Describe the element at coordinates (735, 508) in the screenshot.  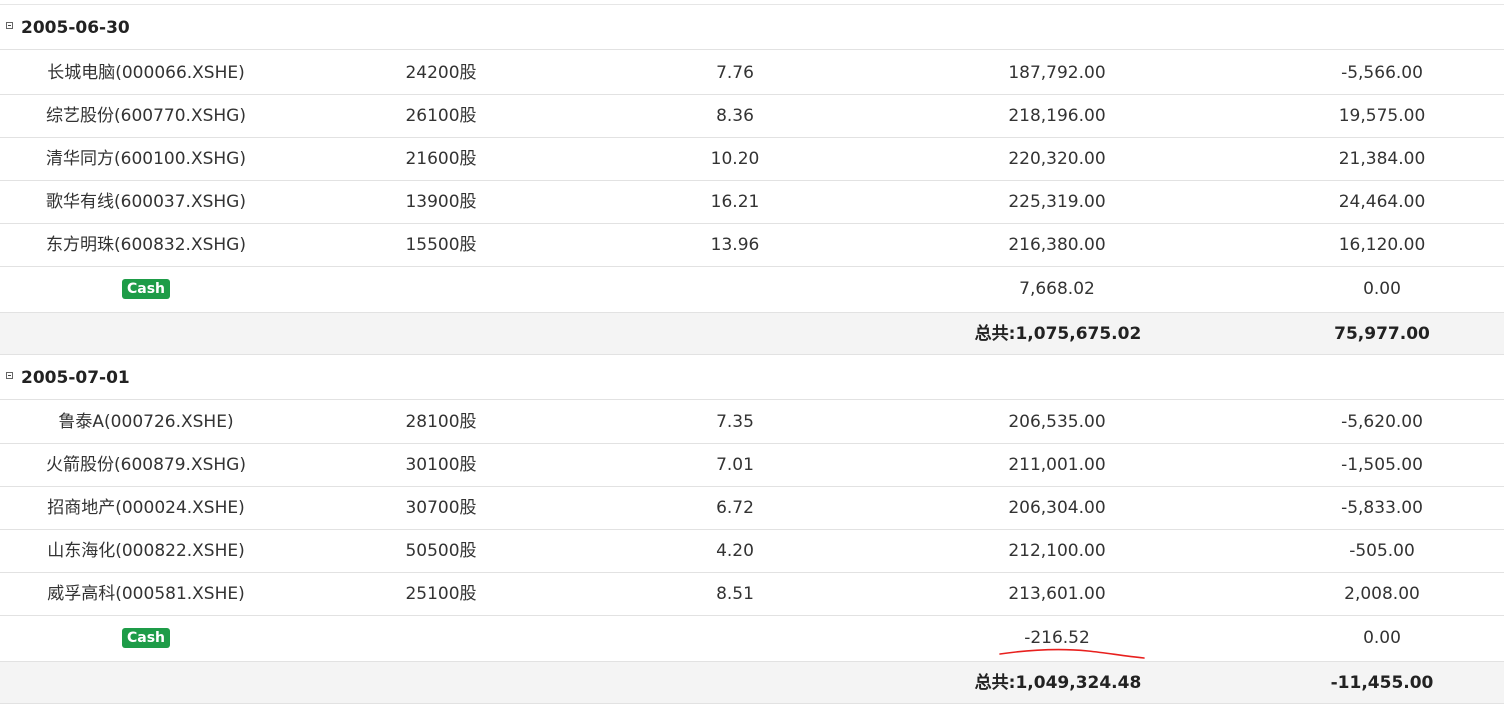
I see `price: 6.72` at that location.